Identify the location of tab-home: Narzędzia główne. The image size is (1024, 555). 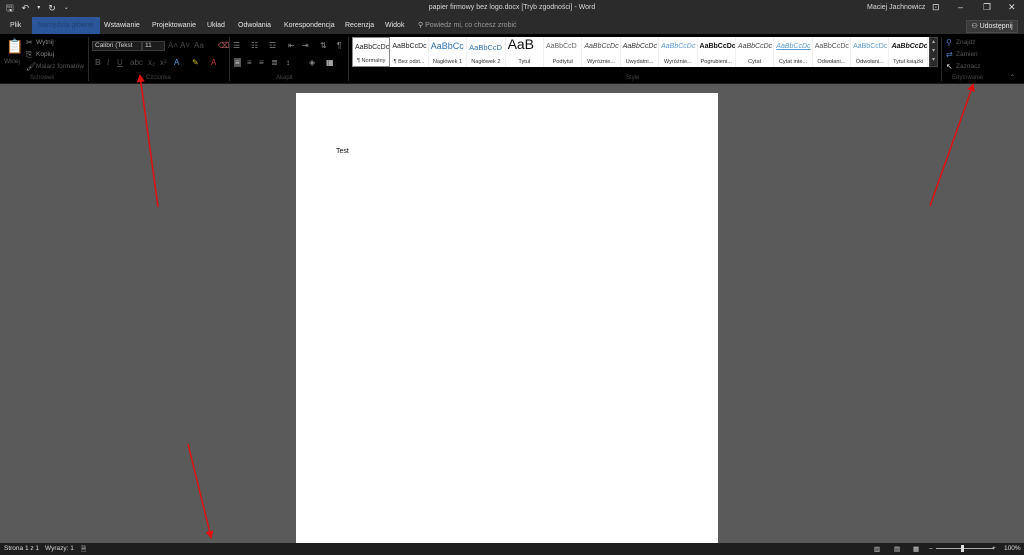
(66, 25).